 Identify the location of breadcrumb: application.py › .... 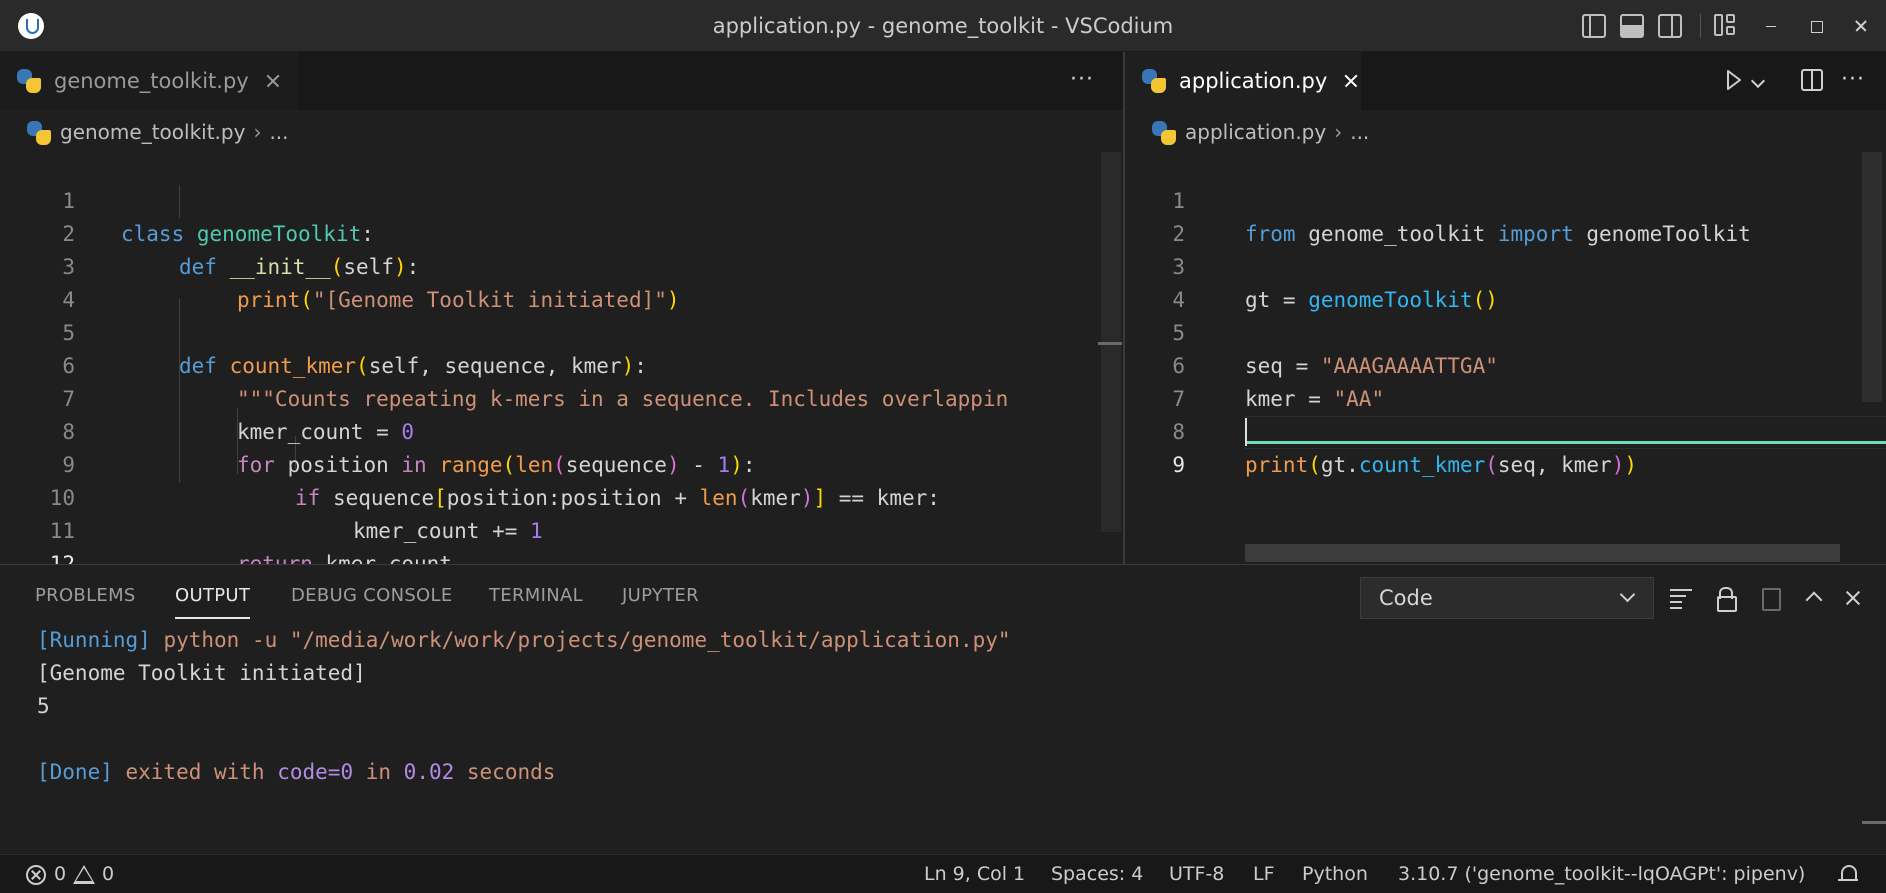
(1505, 132).